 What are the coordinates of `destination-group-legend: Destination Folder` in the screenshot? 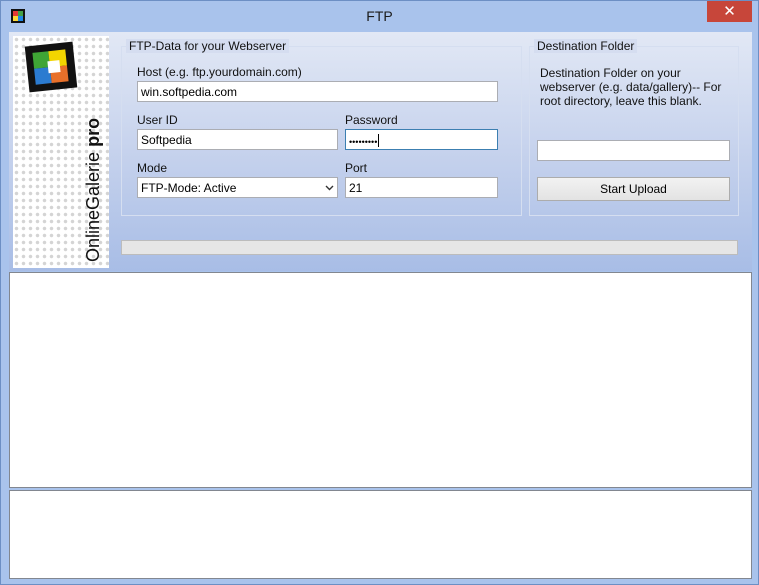 It's located at (586, 46).